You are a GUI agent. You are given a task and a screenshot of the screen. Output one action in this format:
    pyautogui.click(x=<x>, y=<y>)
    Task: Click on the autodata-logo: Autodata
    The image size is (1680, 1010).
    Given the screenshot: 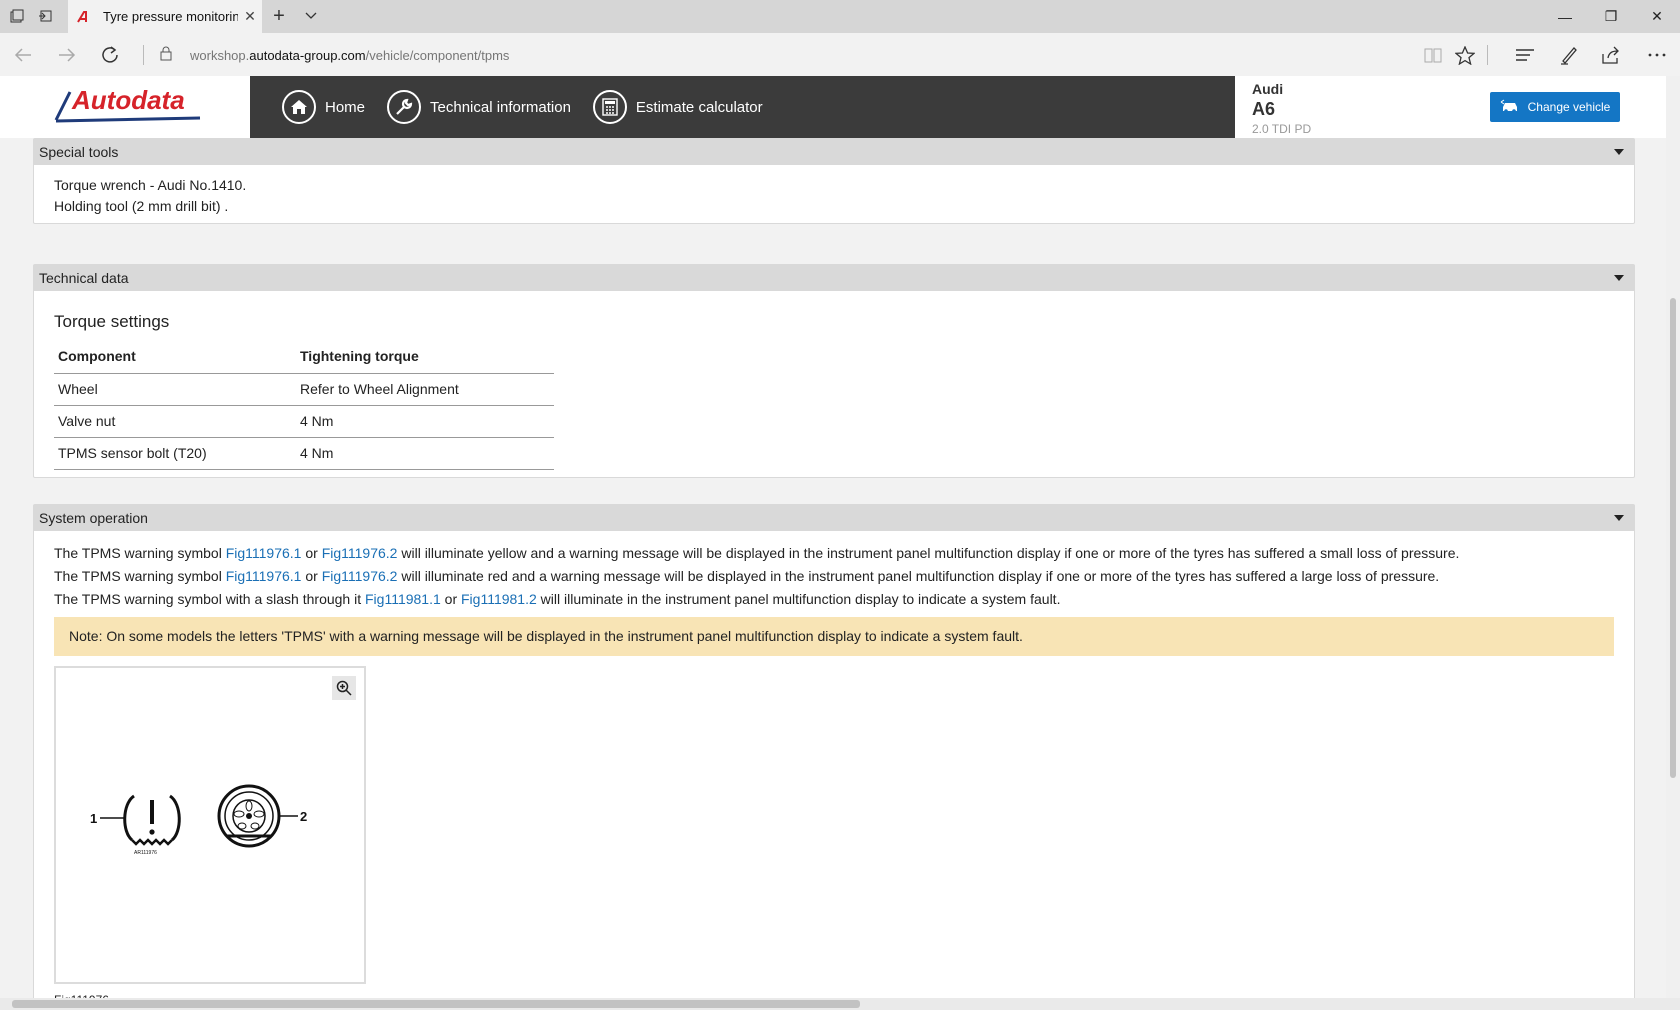 What is the action you would take?
    pyautogui.click(x=129, y=102)
    